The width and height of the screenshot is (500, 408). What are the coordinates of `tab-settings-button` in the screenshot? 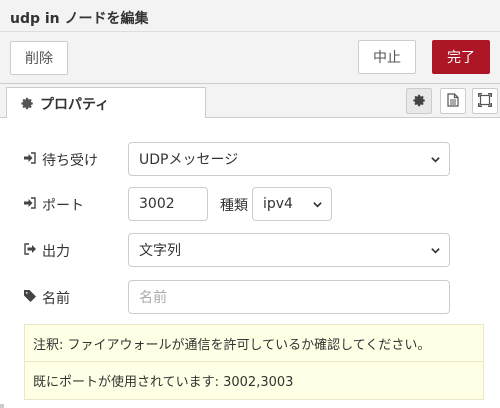 It's located at (419, 101).